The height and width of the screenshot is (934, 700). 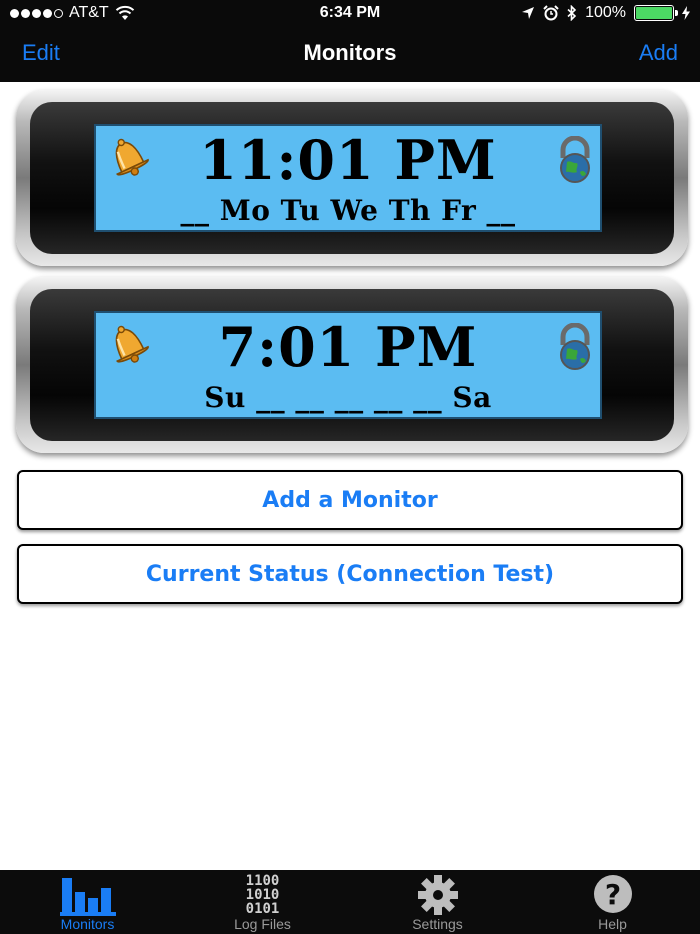 What do you see at coordinates (658, 53) in the screenshot?
I see `add-button: Add` at bounding box center [658, 53].